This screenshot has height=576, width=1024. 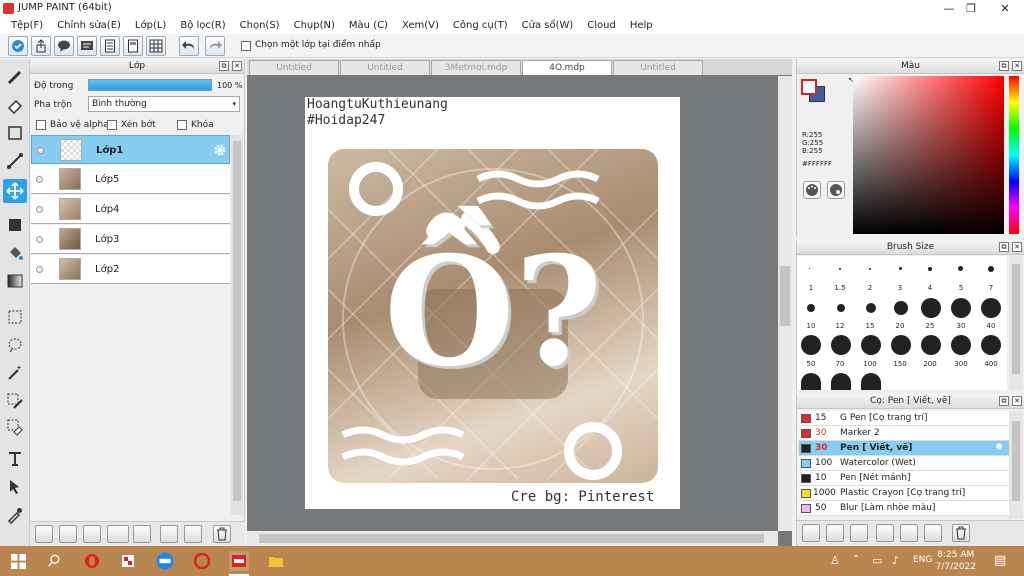 I want to click on brush-new-button, so click(x=835, y=533).